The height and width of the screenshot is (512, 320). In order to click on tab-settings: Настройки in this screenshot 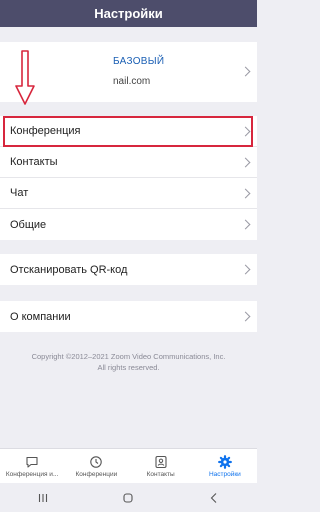, I will do `click(225, 466)`.